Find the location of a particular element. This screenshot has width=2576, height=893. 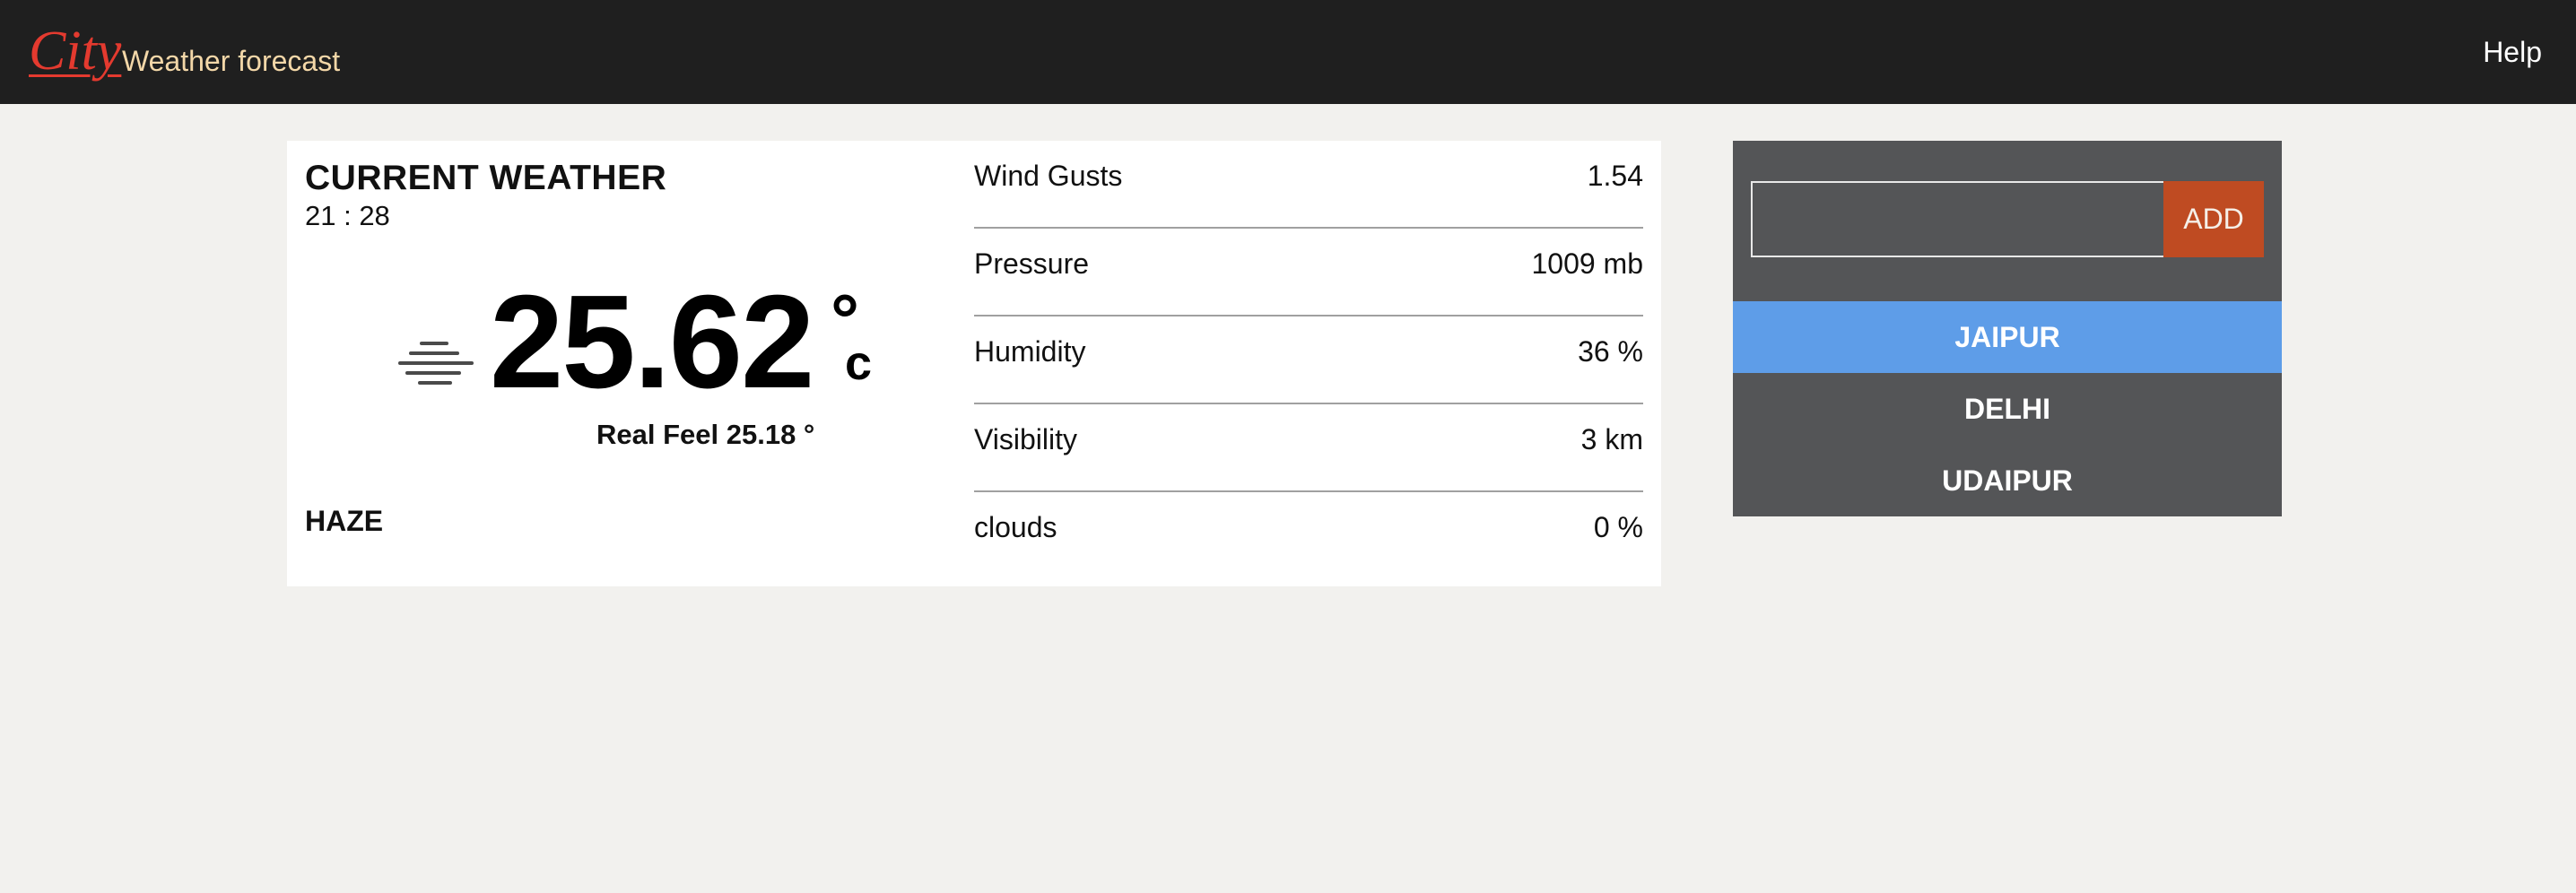

city-item-delhi: DELHI is located at coordinates (2007, 409).